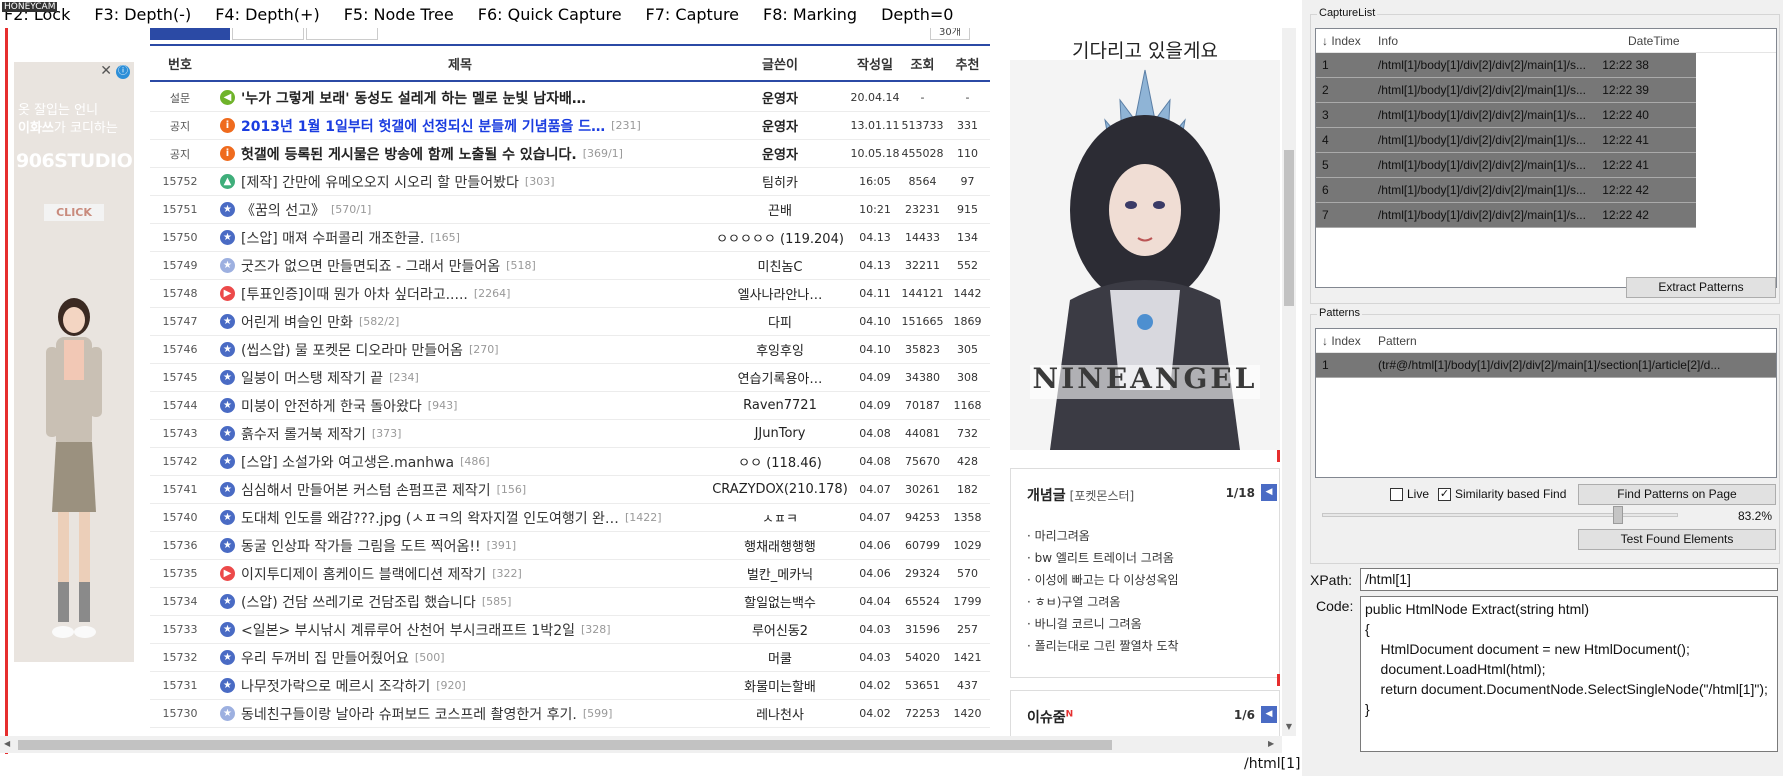 The image size is (1783, 776). Describe the element at coordinates (1497, 41) in the screenshot. I see `capture-col-info: Info` at that location.